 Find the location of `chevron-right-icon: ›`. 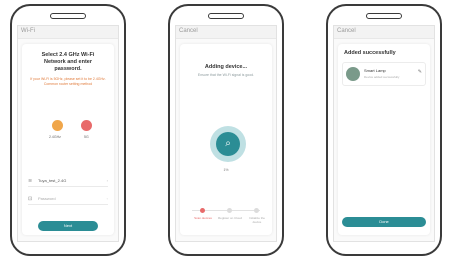

chevron-right-icon: › is located at coordinates (107, 180).